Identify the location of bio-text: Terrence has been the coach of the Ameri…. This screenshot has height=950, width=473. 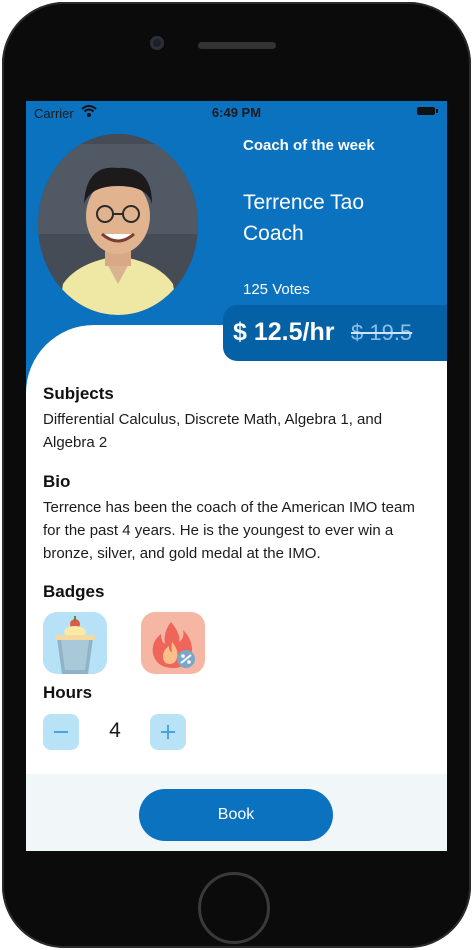
(229, 530).